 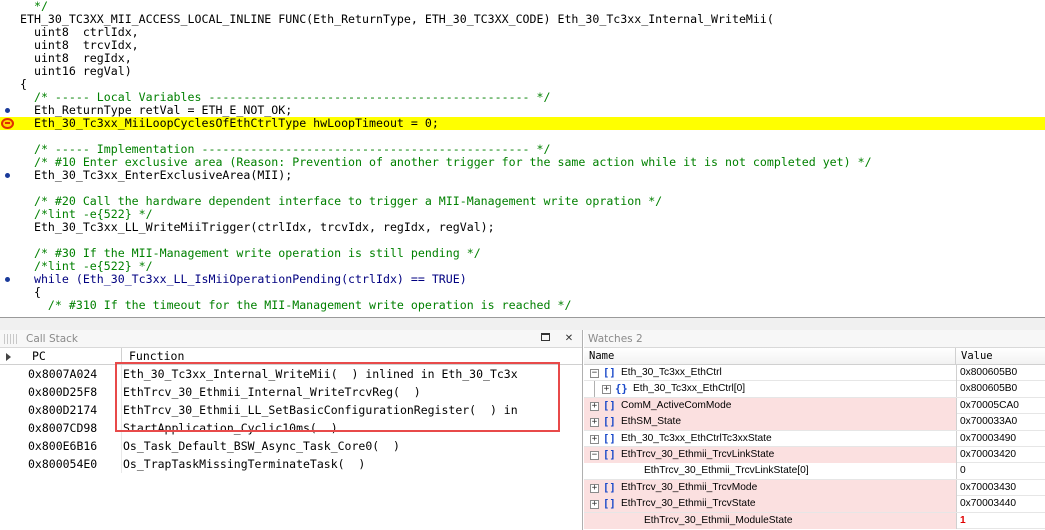 What do you see at coordinates (522, 45) in the screenshot?
I see `code-line: uint8 trcvIdx,` at bounding box center [522, 45].